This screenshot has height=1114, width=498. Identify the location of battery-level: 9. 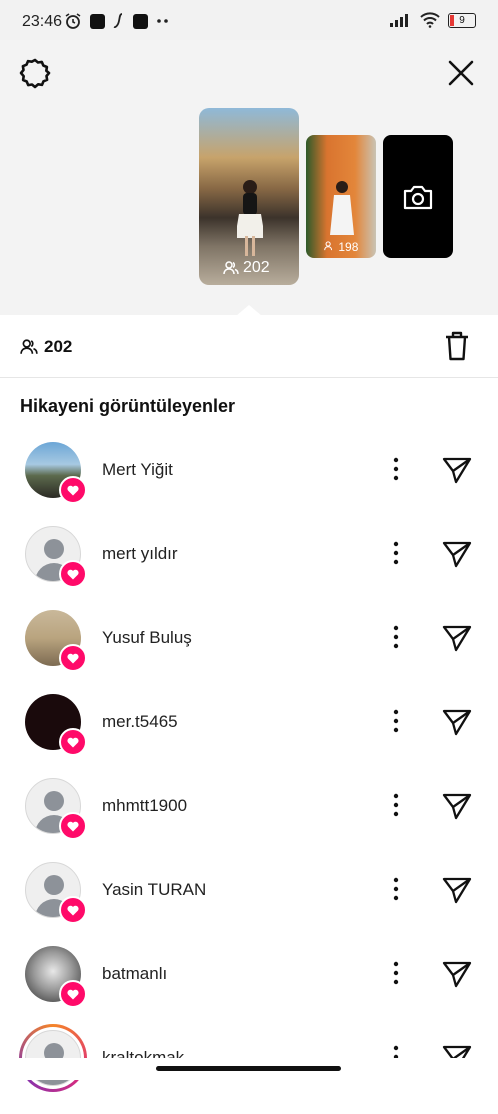
(462, 20).